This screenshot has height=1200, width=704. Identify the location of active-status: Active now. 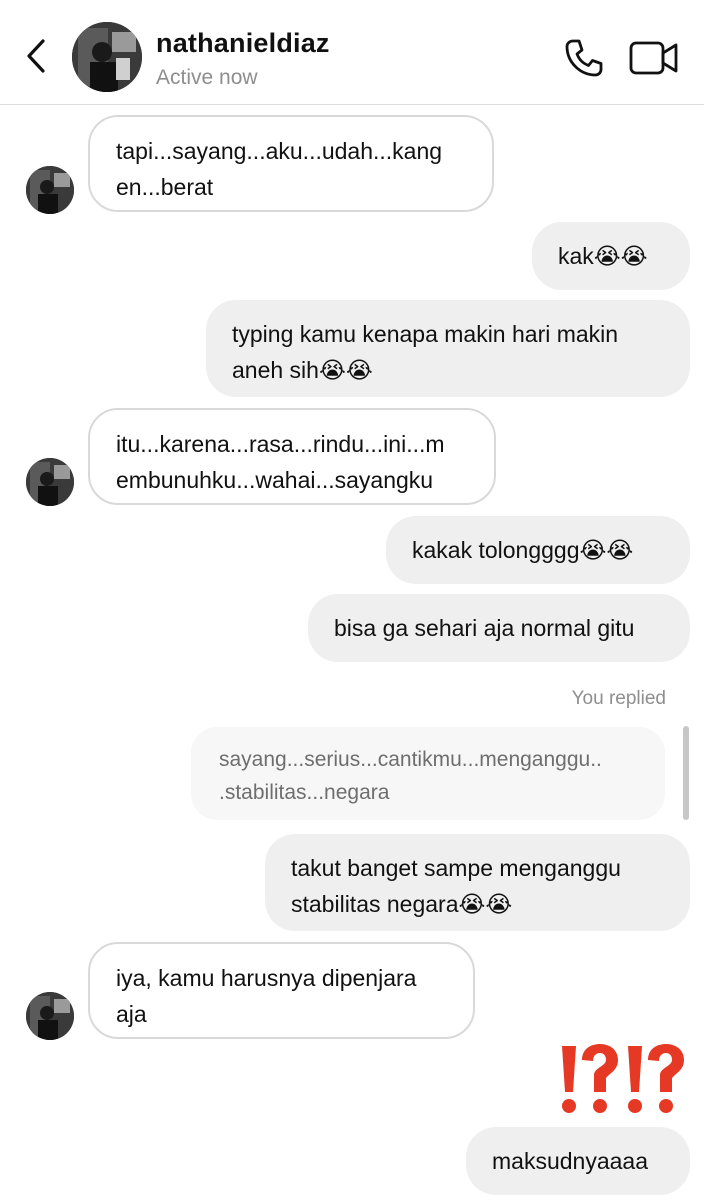
(207, 77).